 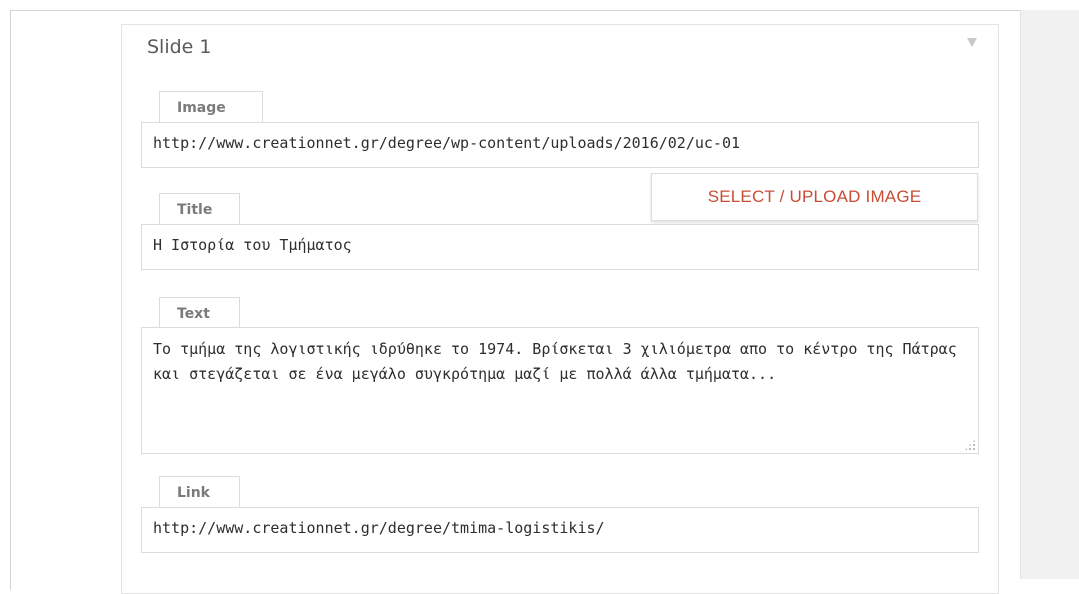 I want to click on link-label: Link, so click(x=199, y=492).